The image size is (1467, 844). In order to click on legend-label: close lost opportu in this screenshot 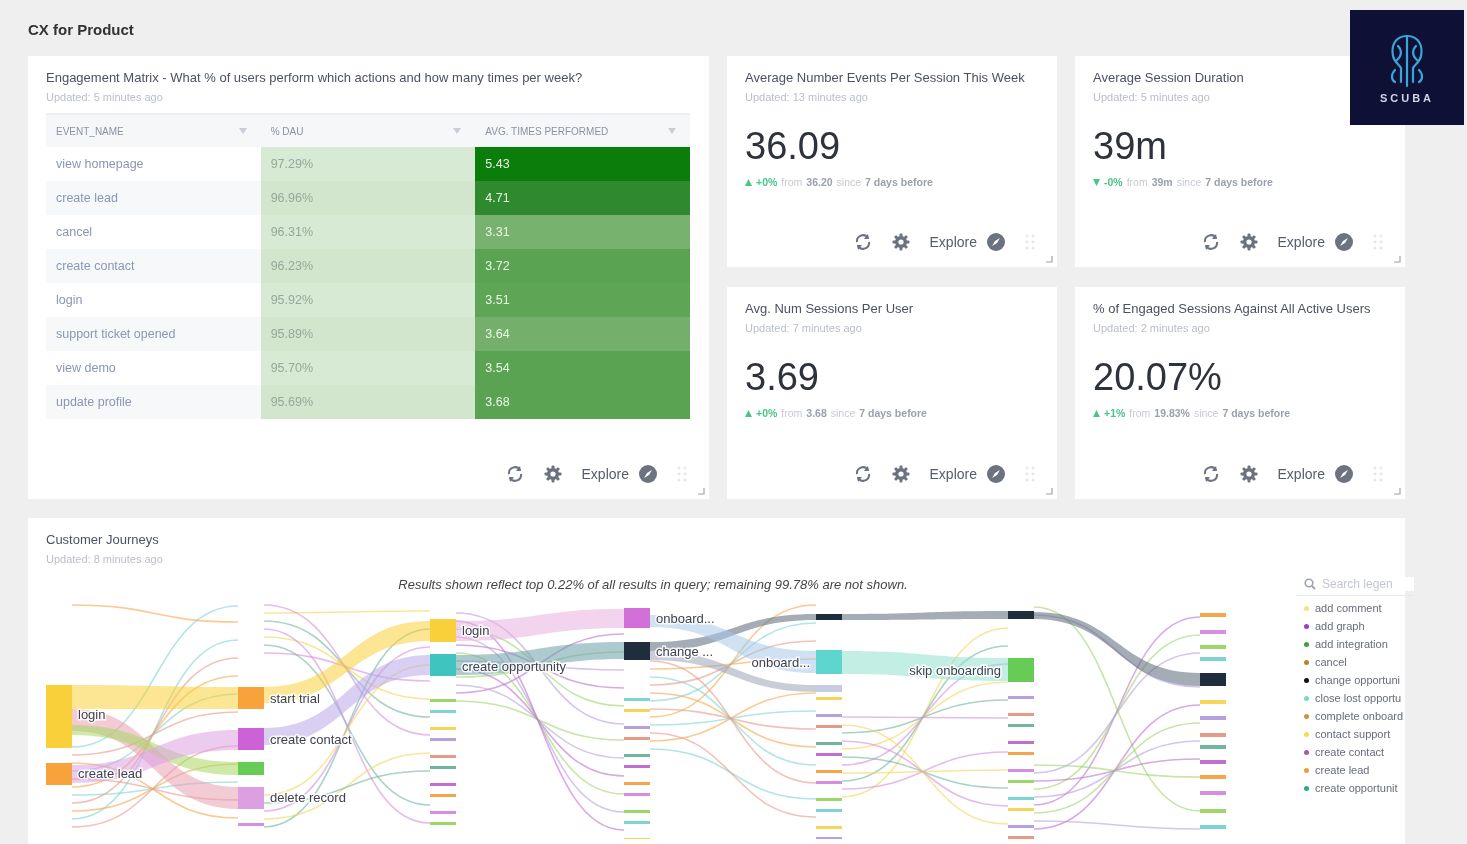, I will do `click(1358, 698)`.